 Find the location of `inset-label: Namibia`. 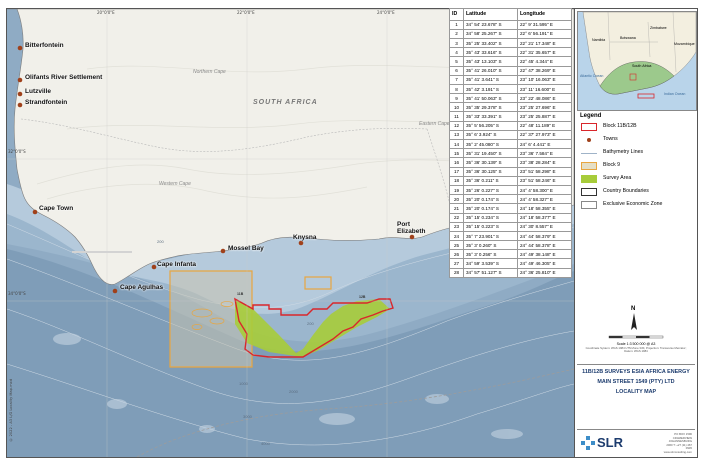

inset-label: Namibia is located at coordinates (599, 40).